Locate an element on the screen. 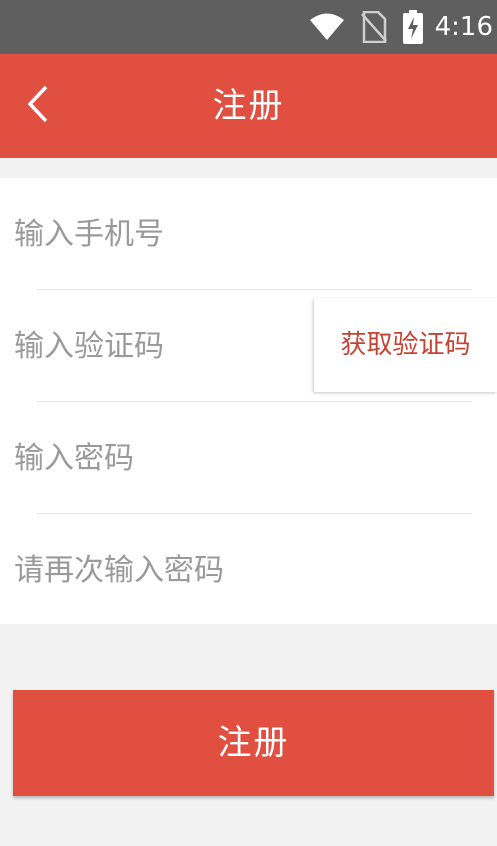  password-input is located at coordinates (249, 458).